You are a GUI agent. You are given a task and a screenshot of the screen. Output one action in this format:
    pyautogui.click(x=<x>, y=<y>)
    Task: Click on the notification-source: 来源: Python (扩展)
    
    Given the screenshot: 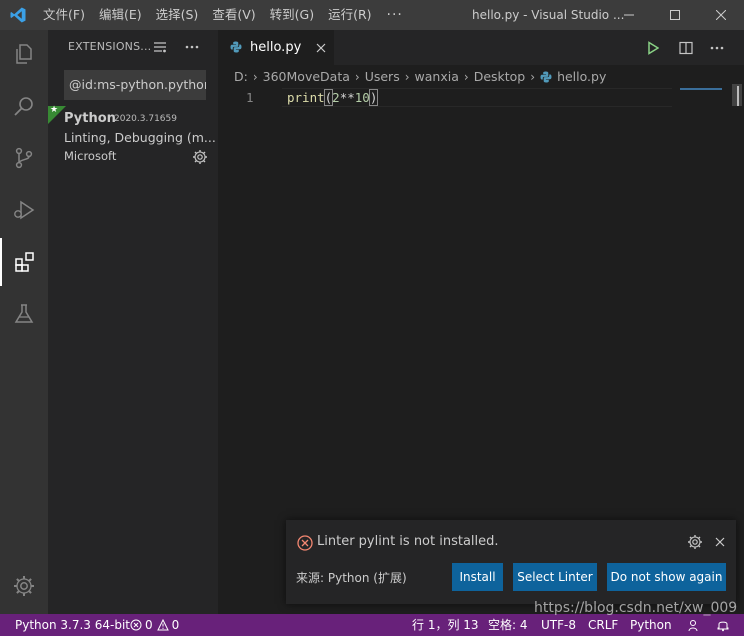 What is the action you would take?
    pyautogui.click(x=351, y=578)
    